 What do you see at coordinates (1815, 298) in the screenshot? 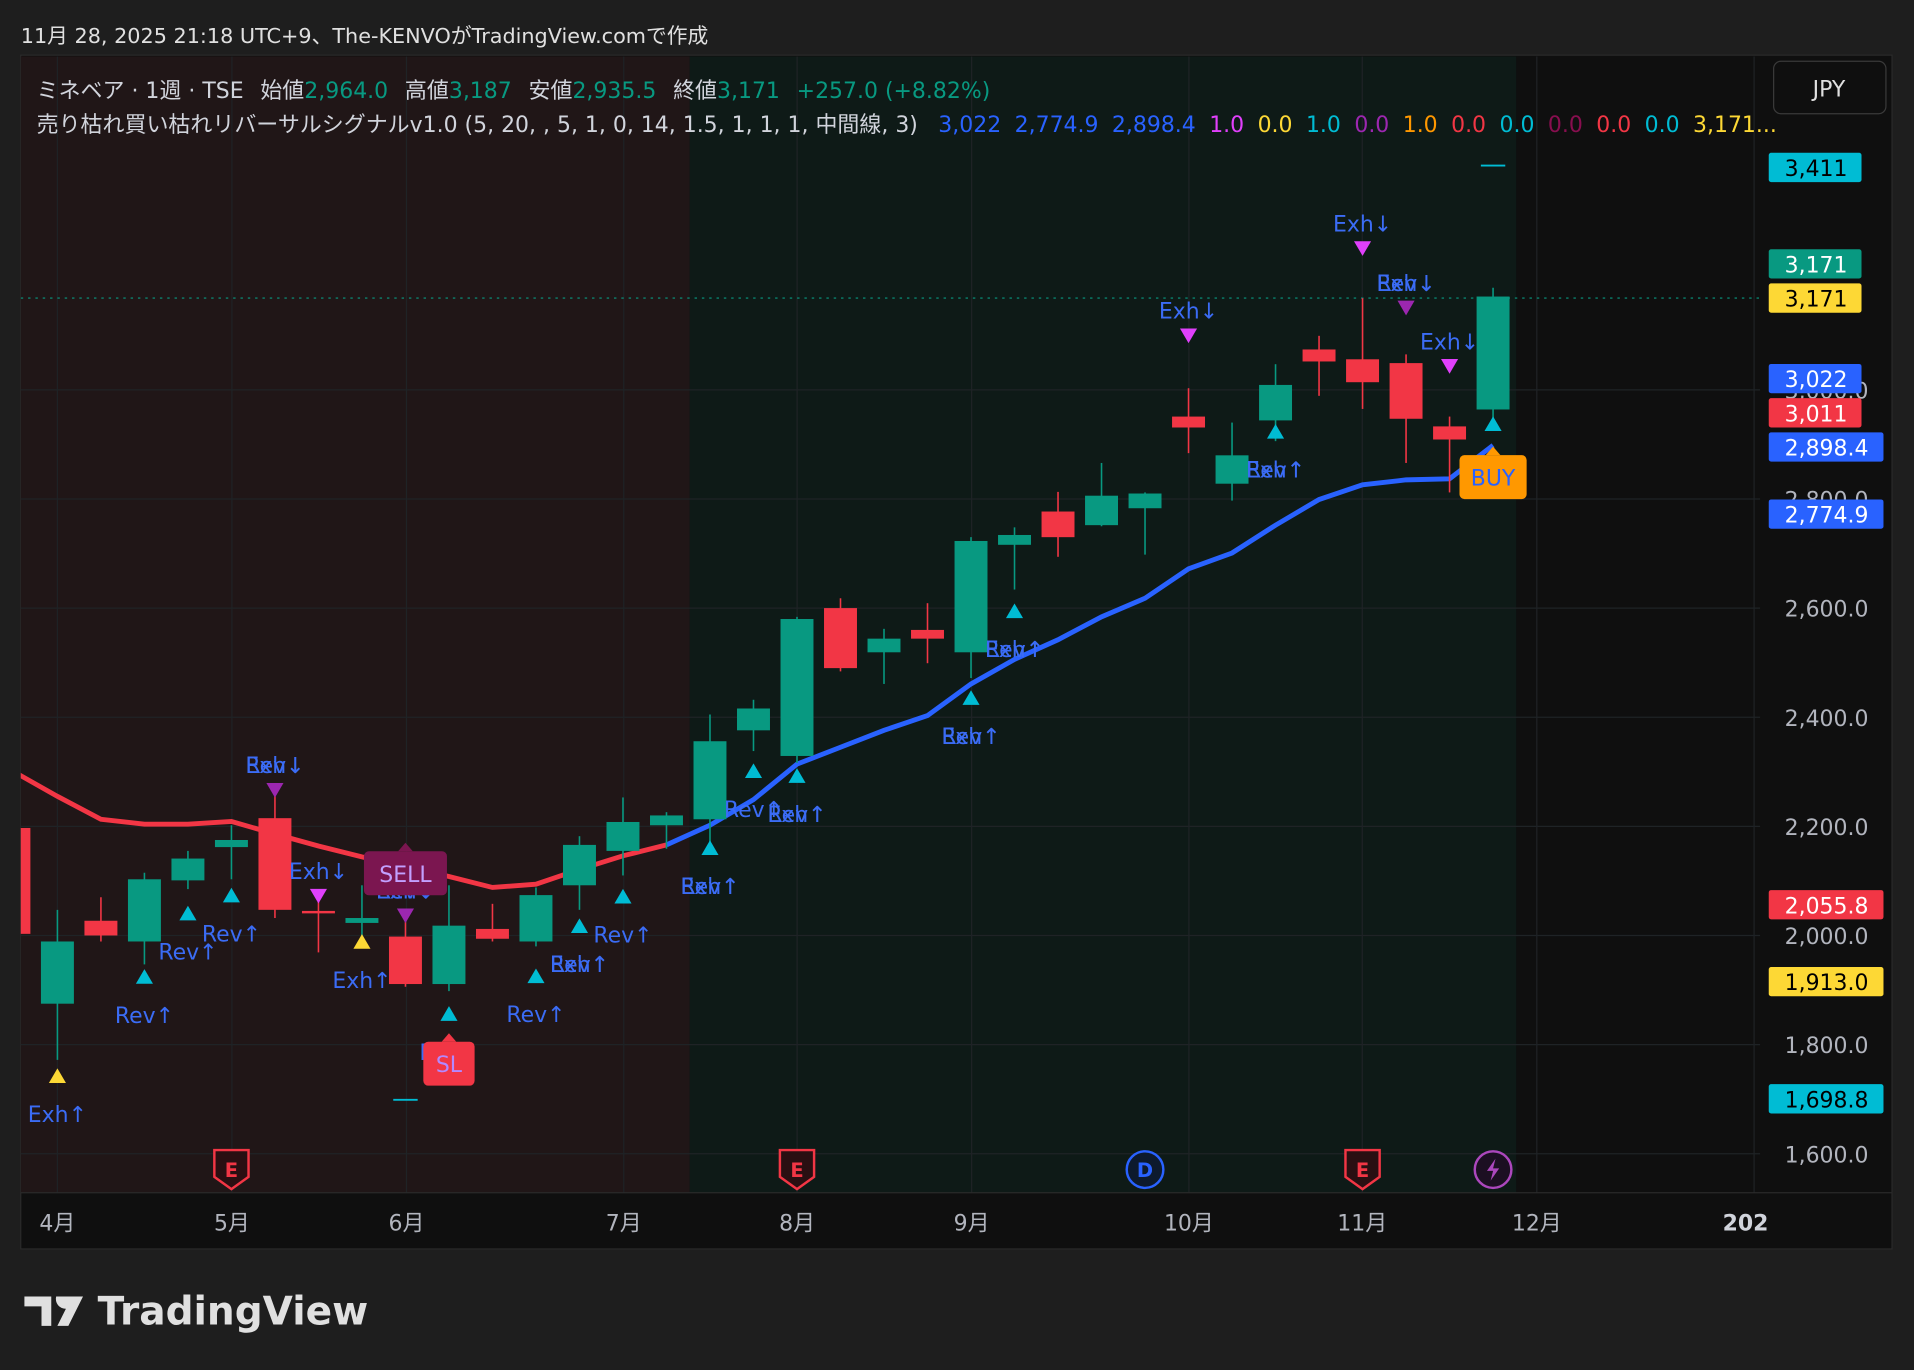
I see `price-tag: 3,171` at bounding box center [1815, 298].